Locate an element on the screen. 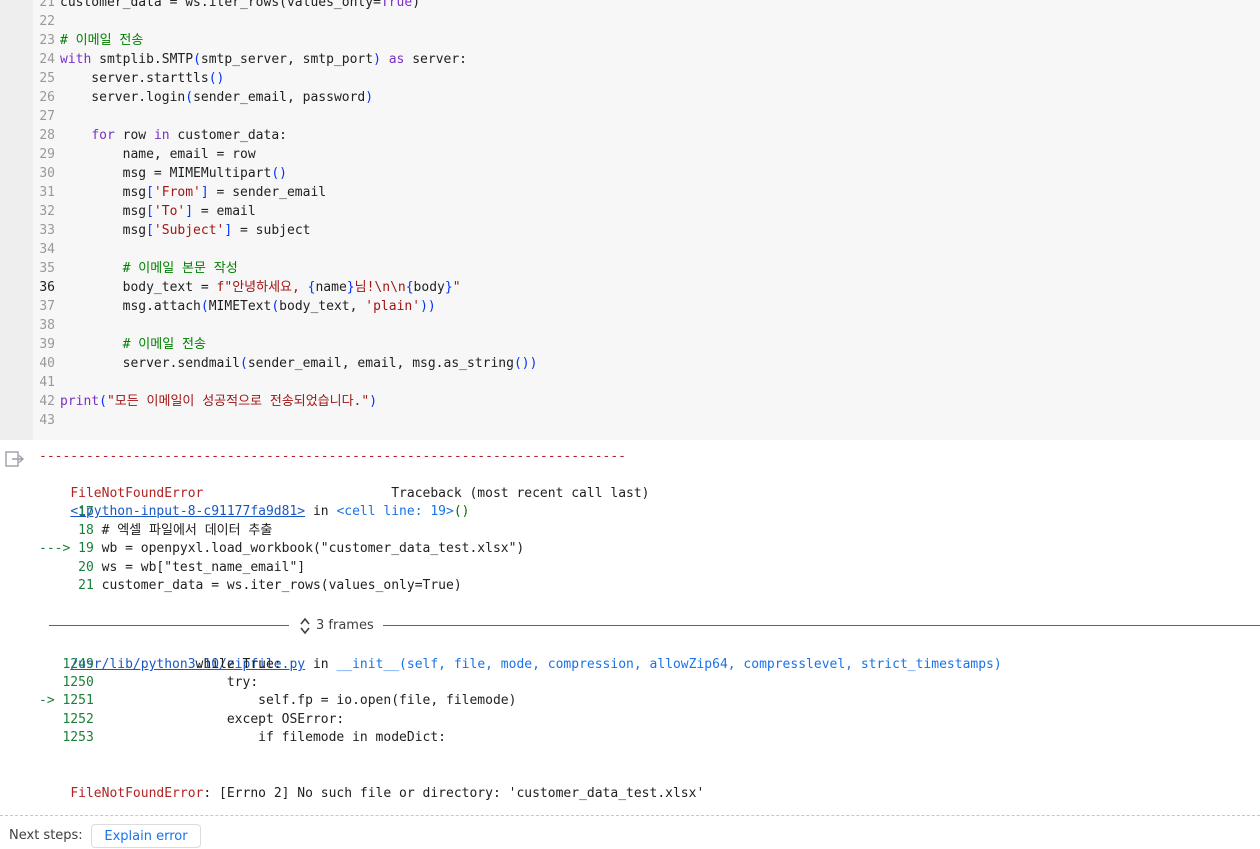 This screenshot has height=849, width=1260. frames-toggle-button: 3 frames is located at coordinates (337, 626).